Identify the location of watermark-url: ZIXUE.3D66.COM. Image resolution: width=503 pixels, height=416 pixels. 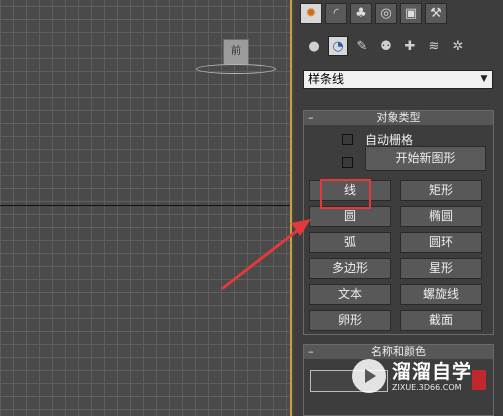
(427, 387).